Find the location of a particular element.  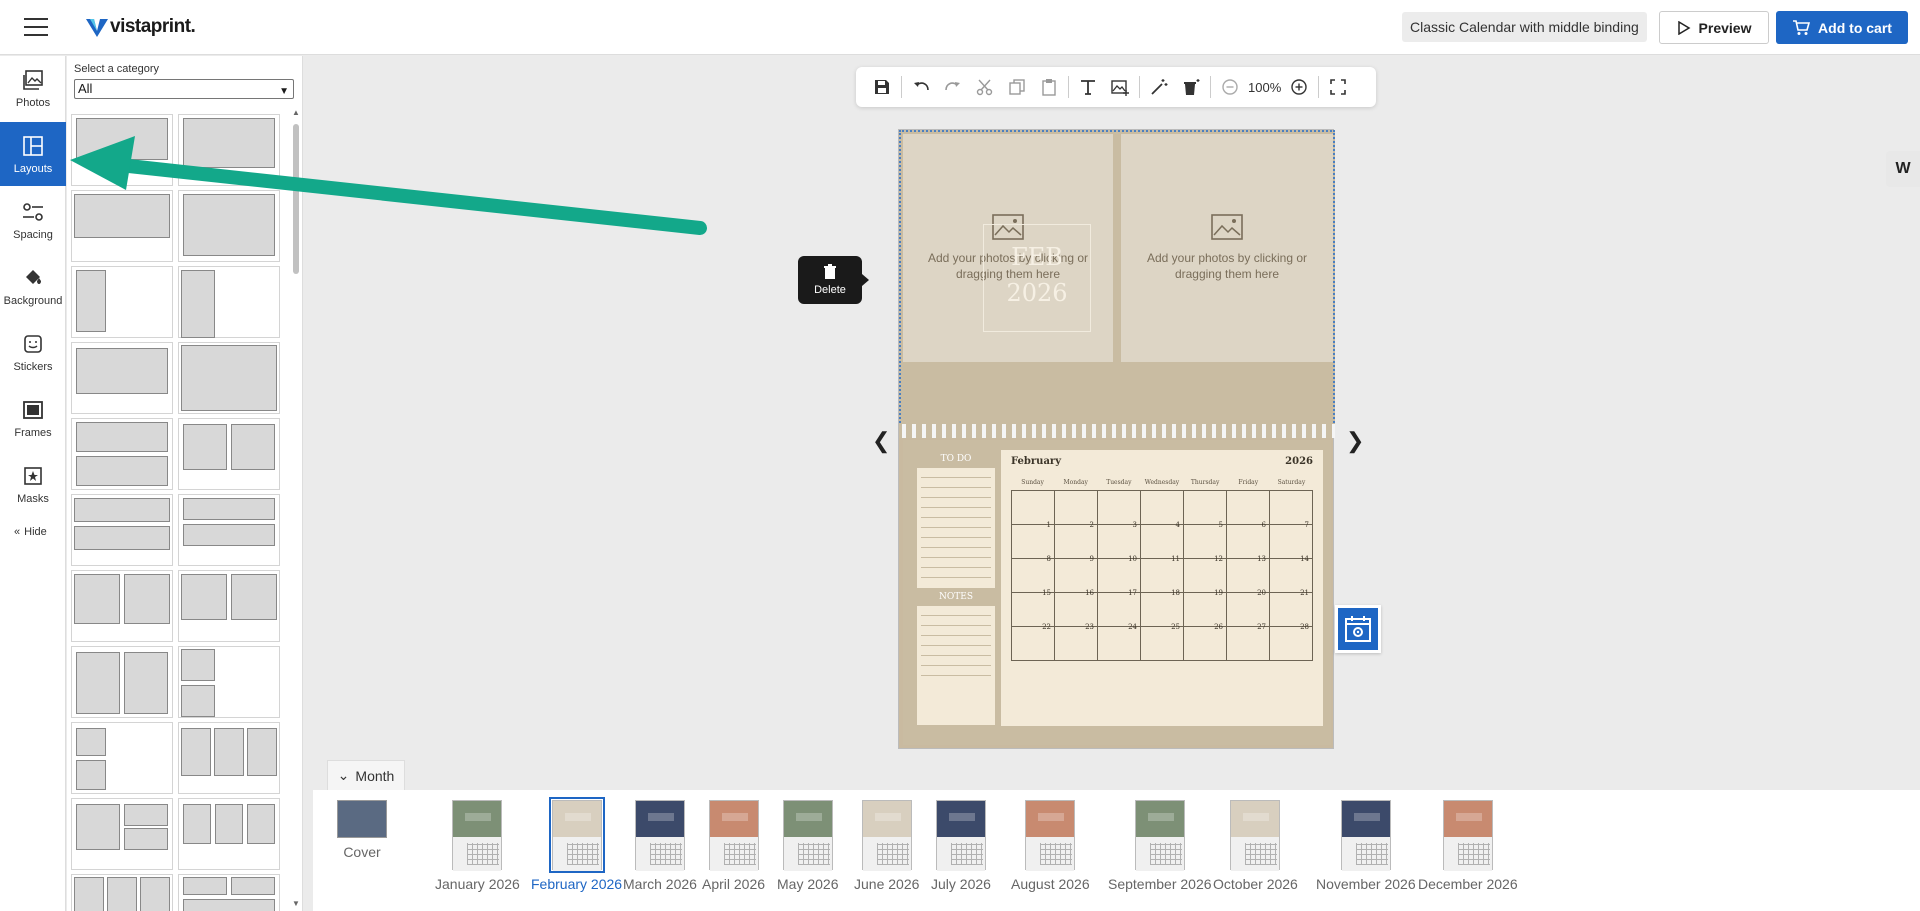

redo-button is located at coordinates (953, 87).